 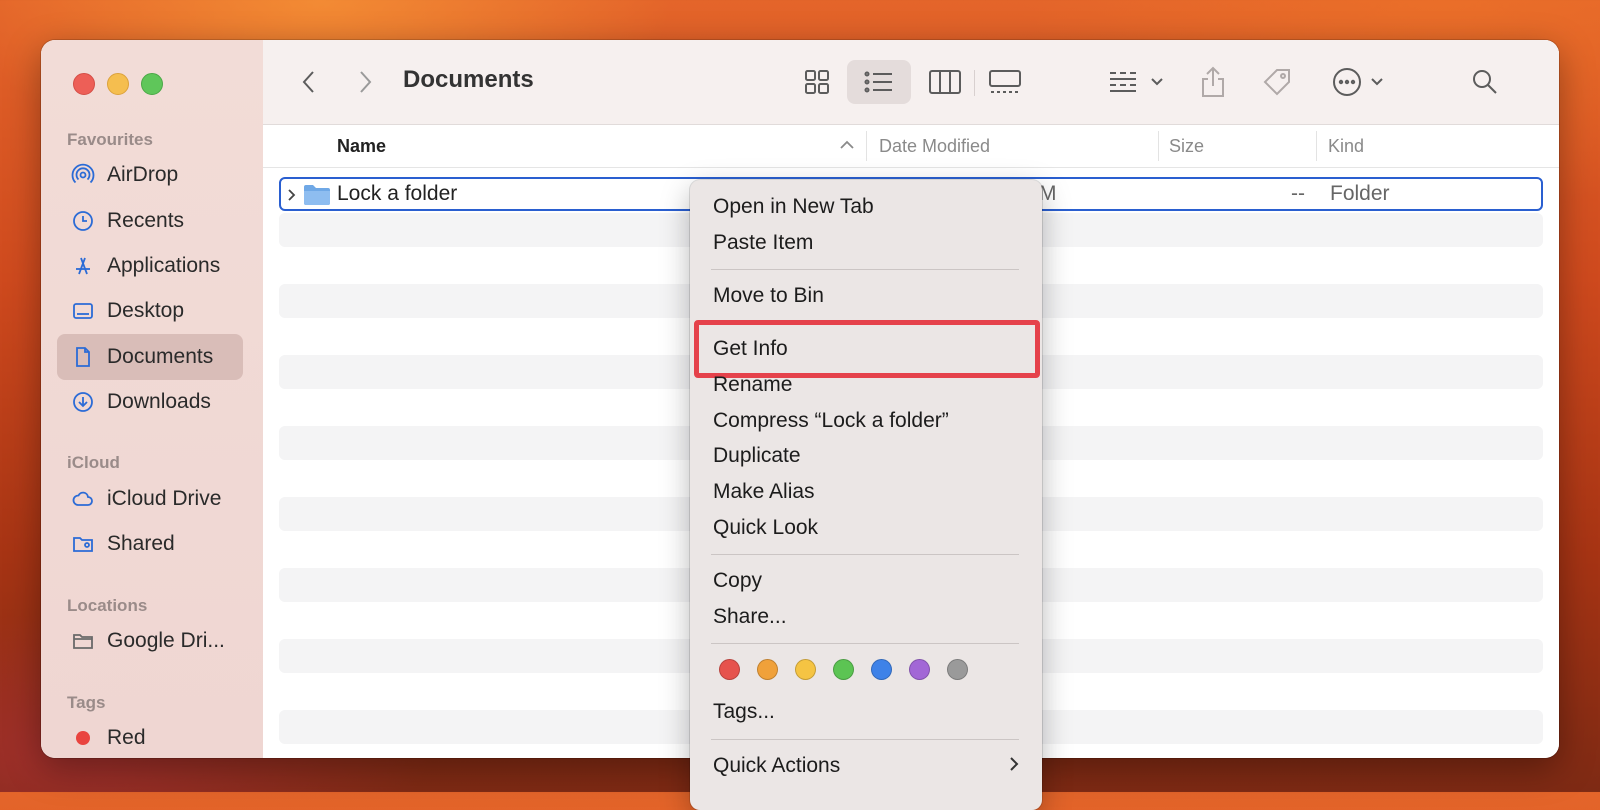 I want to click on desktop-icon, so click(x=83, y=311).